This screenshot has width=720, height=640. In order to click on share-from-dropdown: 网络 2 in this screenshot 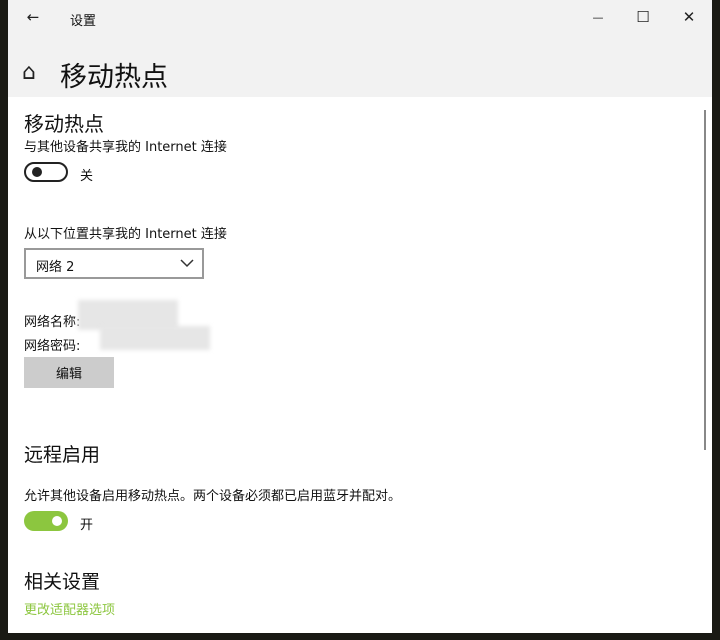, I will do `click(114, 263)`.